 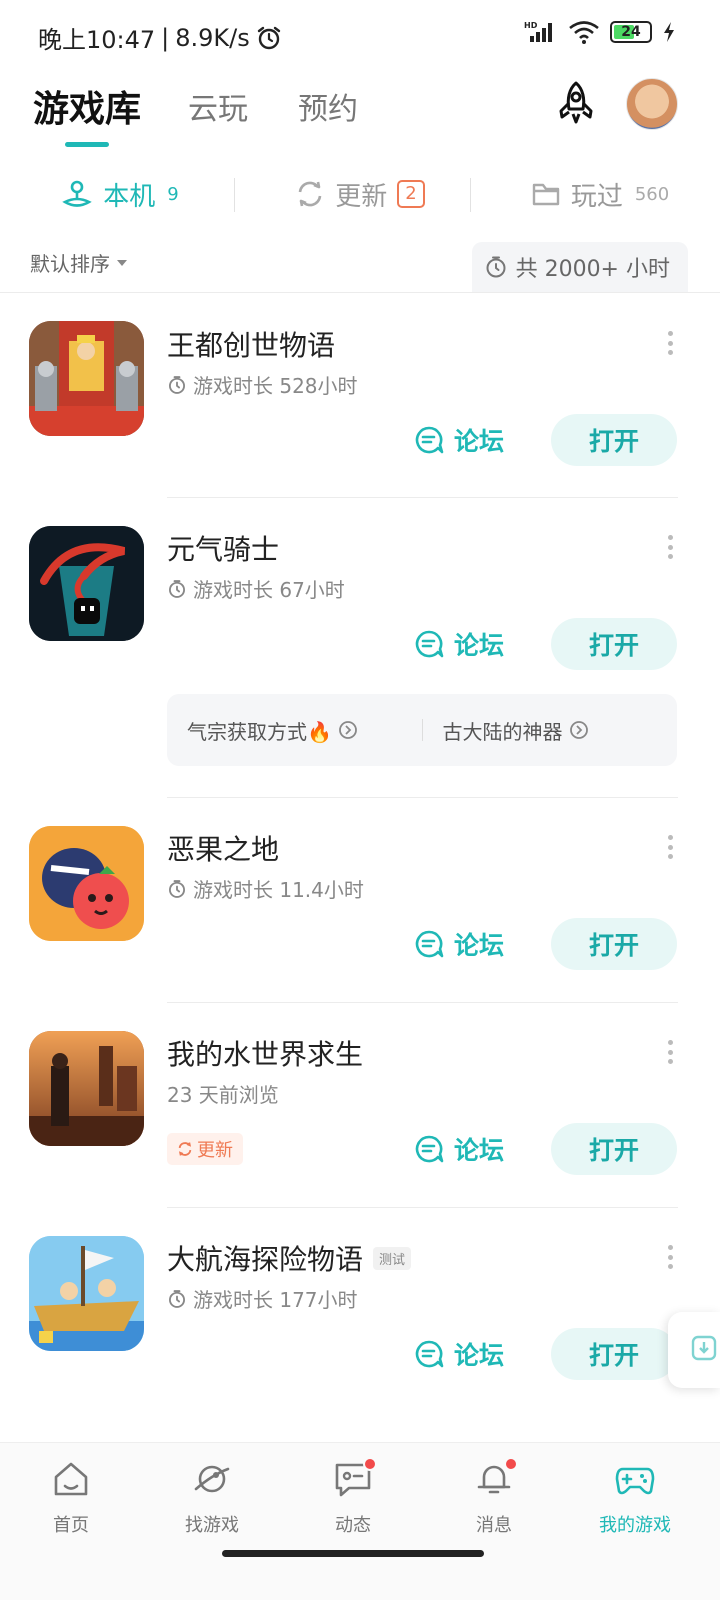 I want to click on subtab-updates: 更新 2, so click(x=360, y=194).